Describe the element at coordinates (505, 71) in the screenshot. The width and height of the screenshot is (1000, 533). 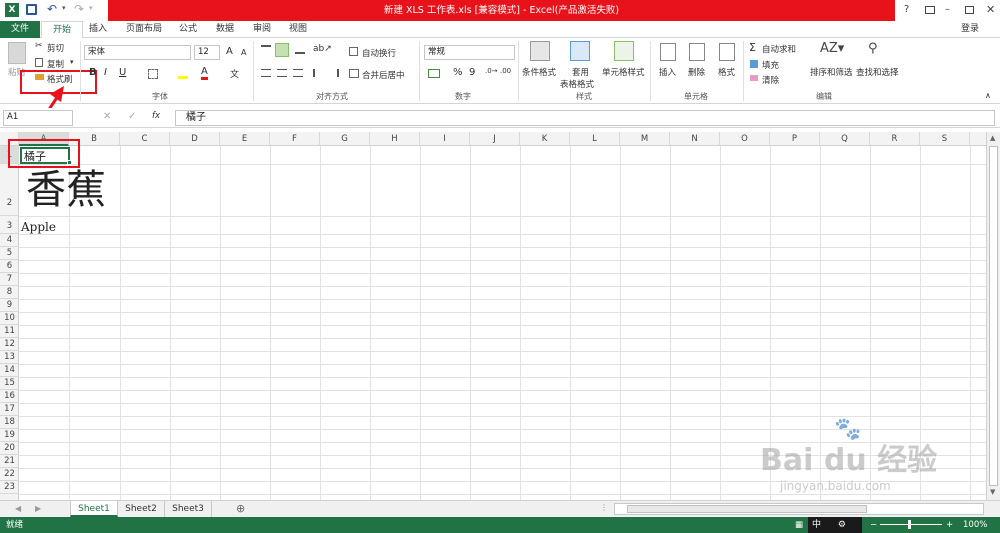
I see `decrease-decimal-icon: .00` at that location.